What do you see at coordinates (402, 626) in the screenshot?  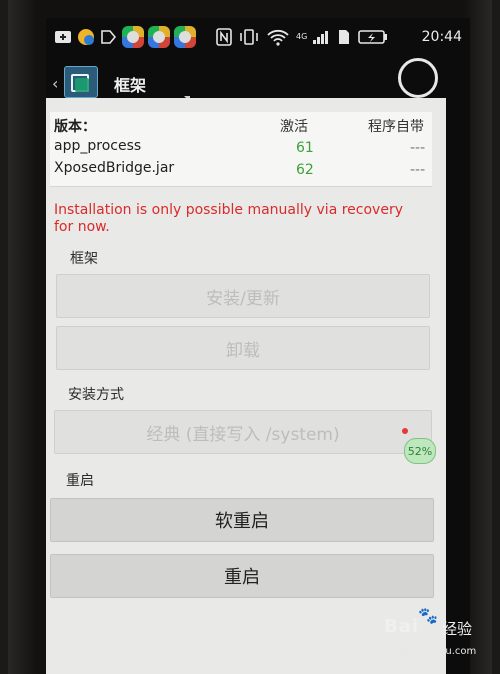 I see `watermark-logo: Bai` at bounding box center [402, 626].